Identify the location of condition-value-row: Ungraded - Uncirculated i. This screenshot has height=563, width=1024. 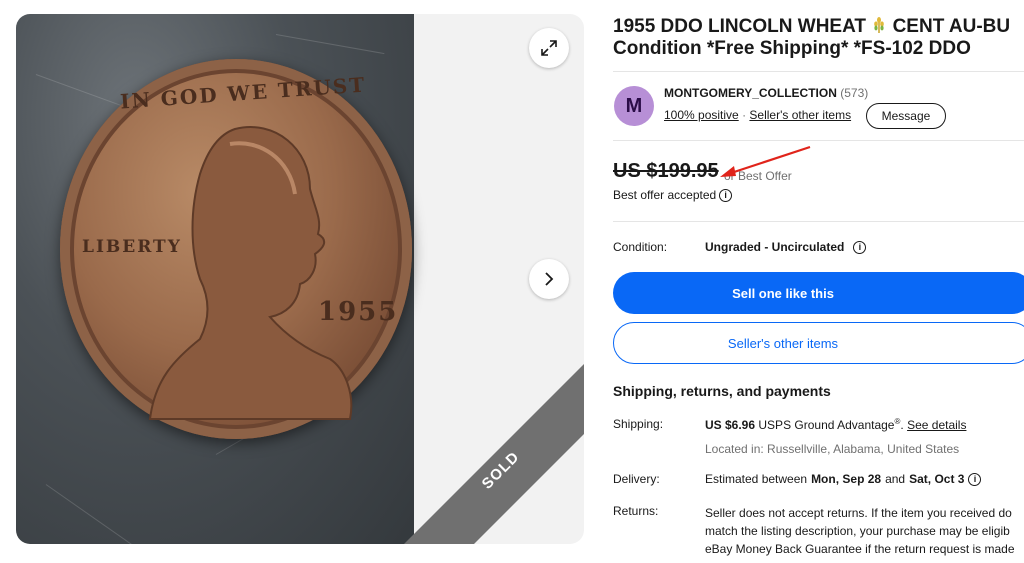
(786, 247).